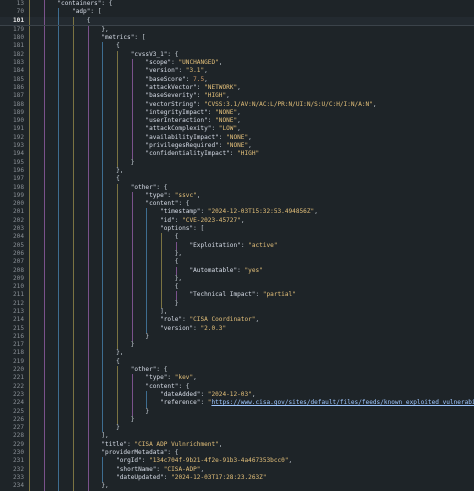 This screenshot has height=491, width=474. I want to click on code-line: 101 {, so click(237, 20).